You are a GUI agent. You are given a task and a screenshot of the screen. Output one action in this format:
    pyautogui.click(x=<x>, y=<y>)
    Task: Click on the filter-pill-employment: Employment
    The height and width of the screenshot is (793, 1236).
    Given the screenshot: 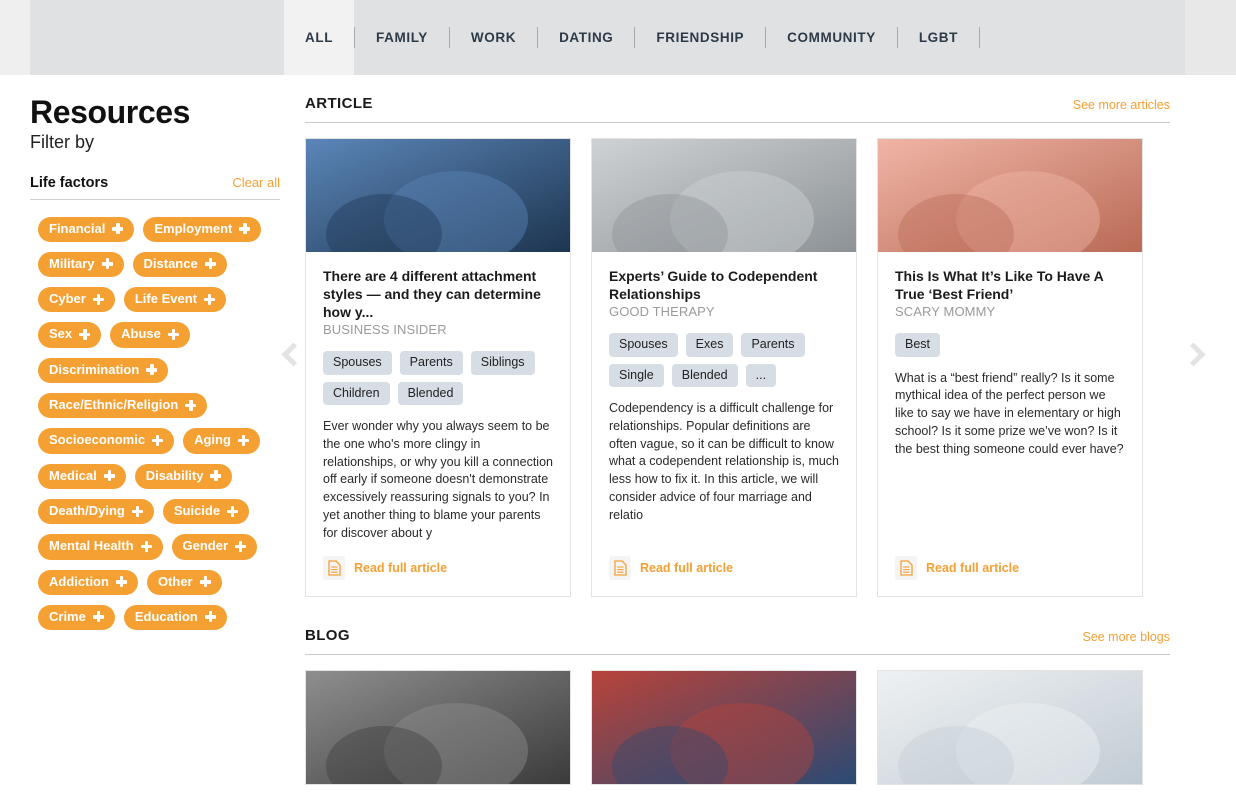 What is the action you would take?
    pyautogui.click(x=202, y=229)
    